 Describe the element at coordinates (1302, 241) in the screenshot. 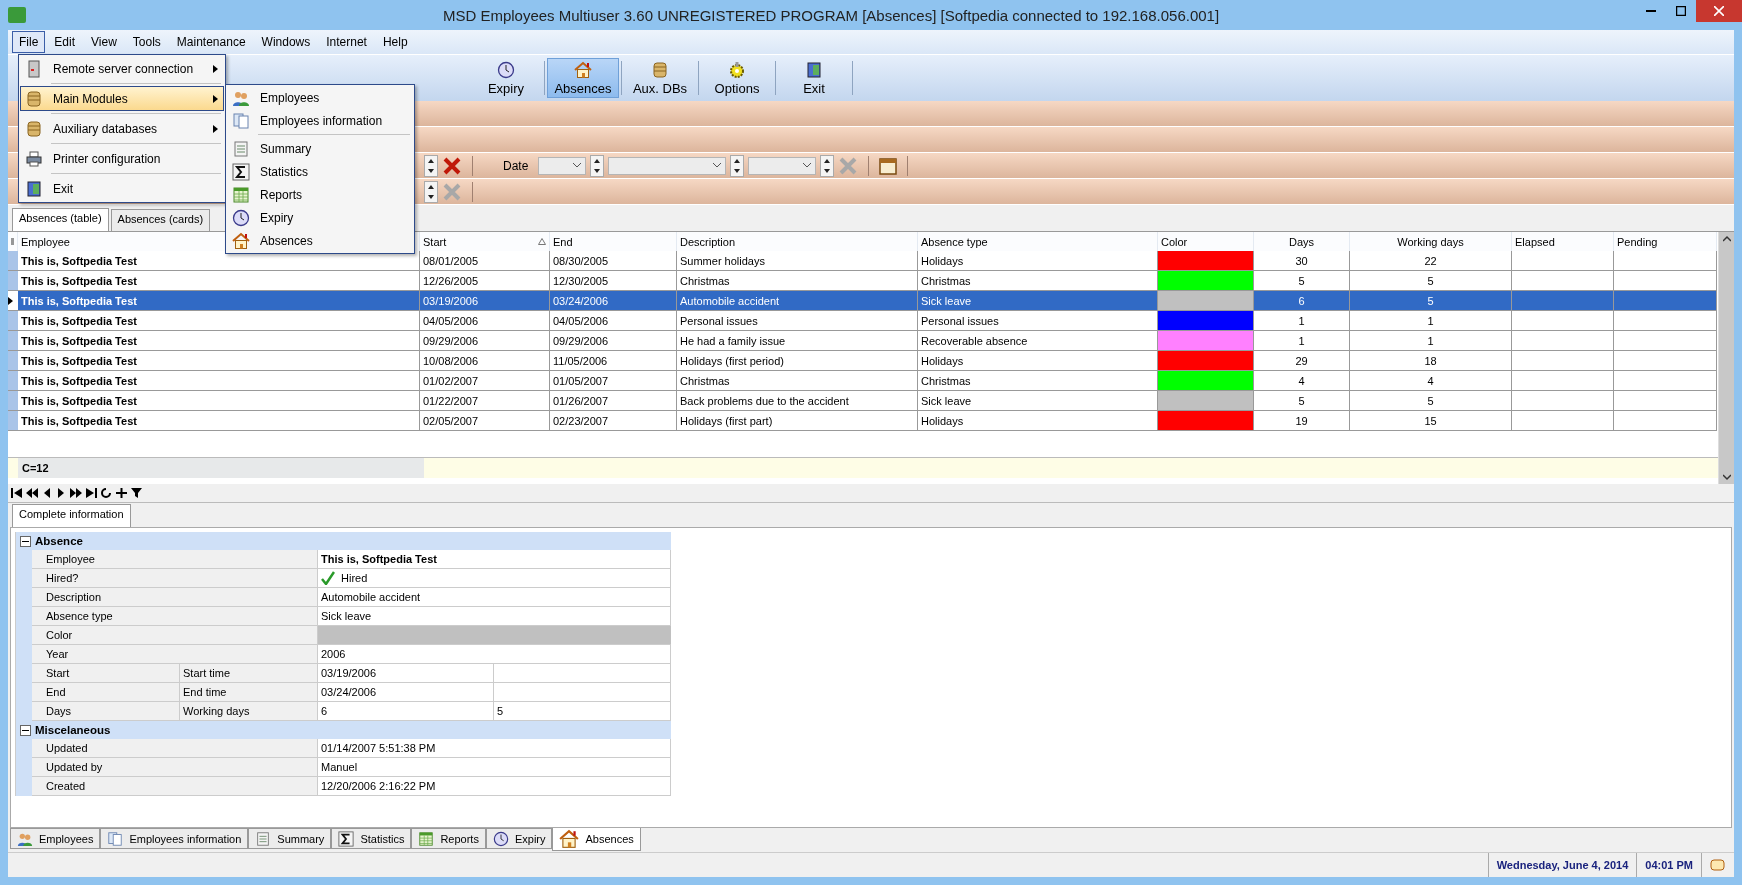

I see `column-header: Days` at that location.